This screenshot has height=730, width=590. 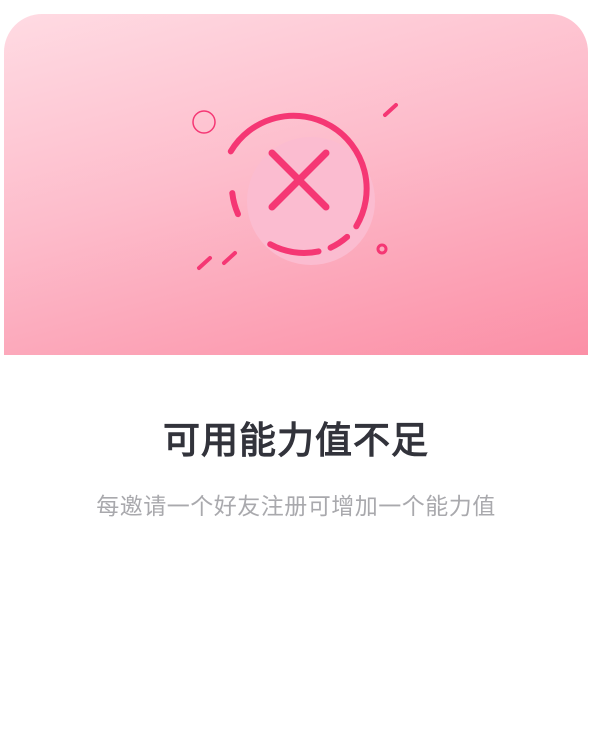 What do you see at coordinates (382, 249) in the screenshot?
I see `decor-dot` at bounding box center [382, 249].